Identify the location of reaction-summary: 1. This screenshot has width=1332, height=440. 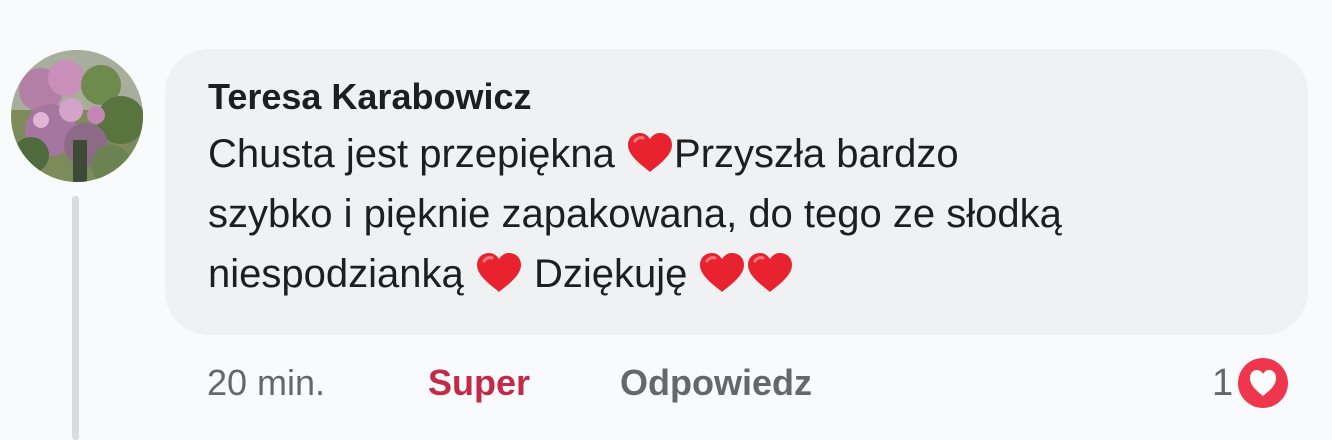
(1250, 383).